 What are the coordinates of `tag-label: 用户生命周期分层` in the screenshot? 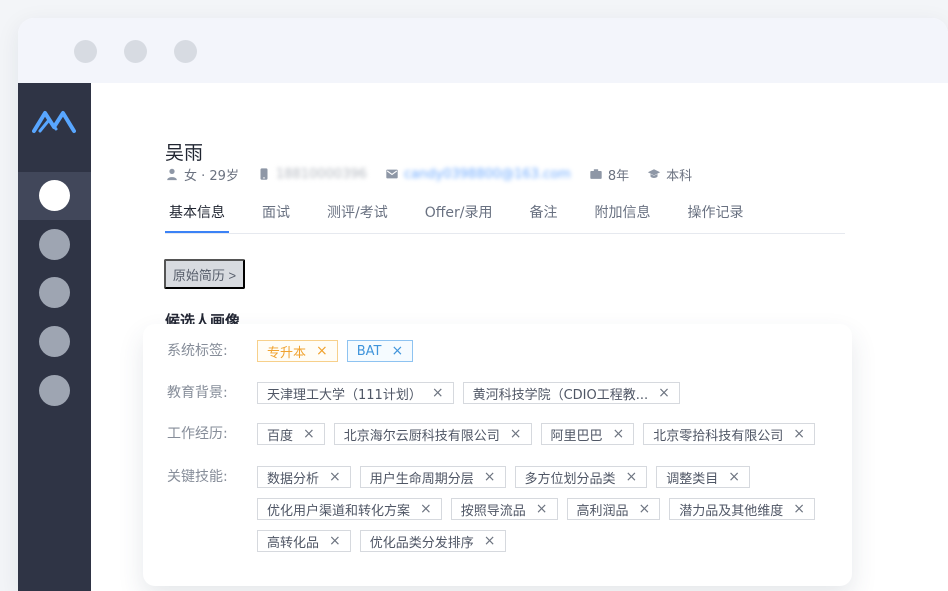 It's located at (421, 479).